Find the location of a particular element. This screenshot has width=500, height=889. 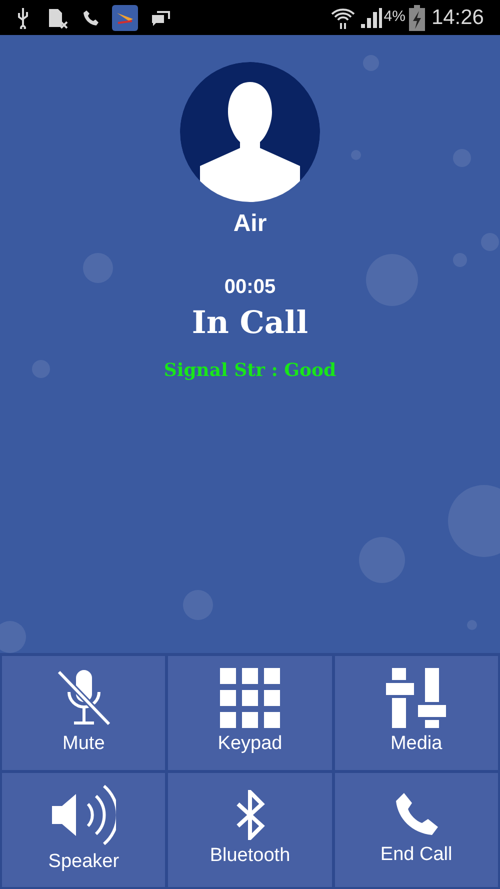

bubble is located at coordinates (13, 637).